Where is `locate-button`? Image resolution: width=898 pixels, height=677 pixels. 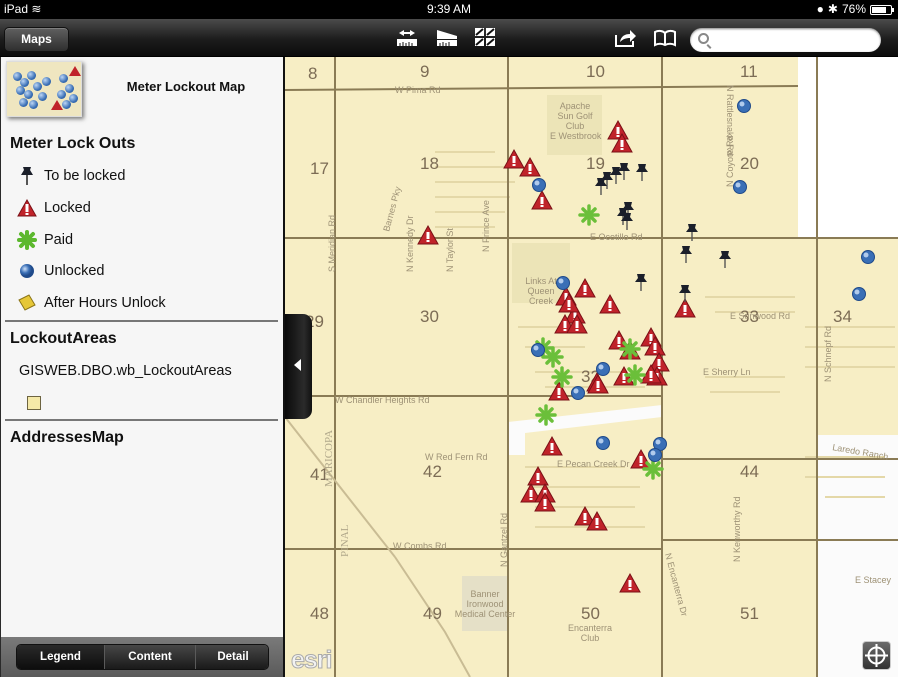
locate-button is located at coordinates (876, 655).